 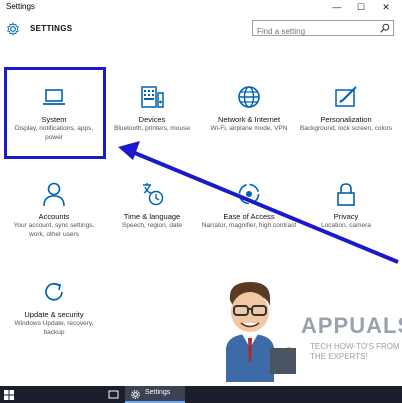 I want to click on task-view-icon, so click(x=113, y=394).